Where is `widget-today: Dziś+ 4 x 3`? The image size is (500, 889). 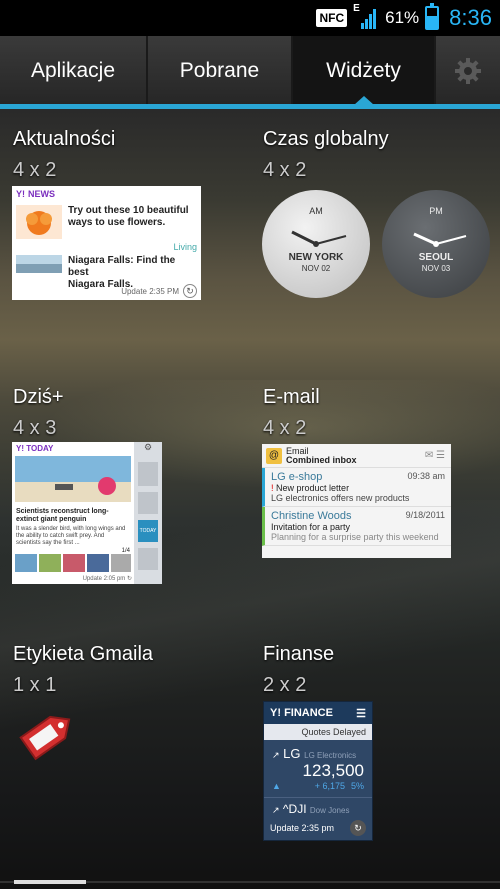
widget-today: Dziś+ 4 x 3 is located at coordinates (113, 413).